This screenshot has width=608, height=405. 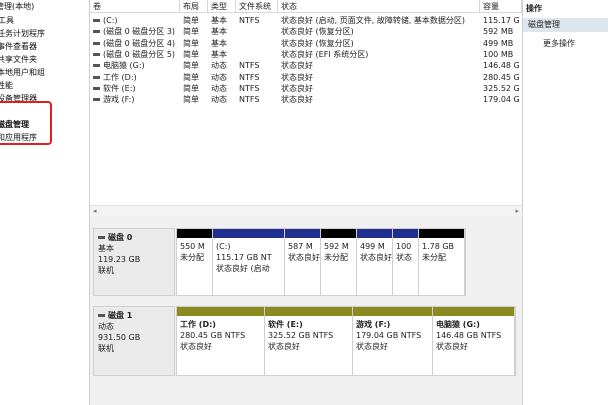 I want to click on volume-name: 软件 (E:), so click(x=119, y=88).